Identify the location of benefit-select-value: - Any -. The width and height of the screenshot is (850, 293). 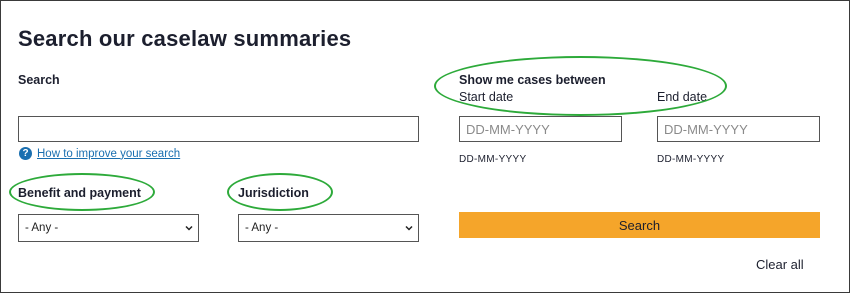
(42, 228).